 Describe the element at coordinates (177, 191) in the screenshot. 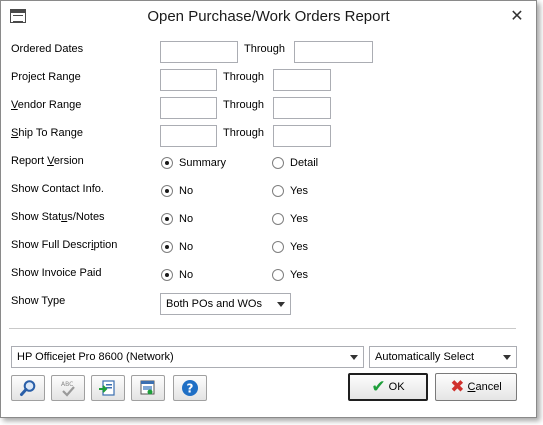

I see `contact-info-no-radio: No` at that location.